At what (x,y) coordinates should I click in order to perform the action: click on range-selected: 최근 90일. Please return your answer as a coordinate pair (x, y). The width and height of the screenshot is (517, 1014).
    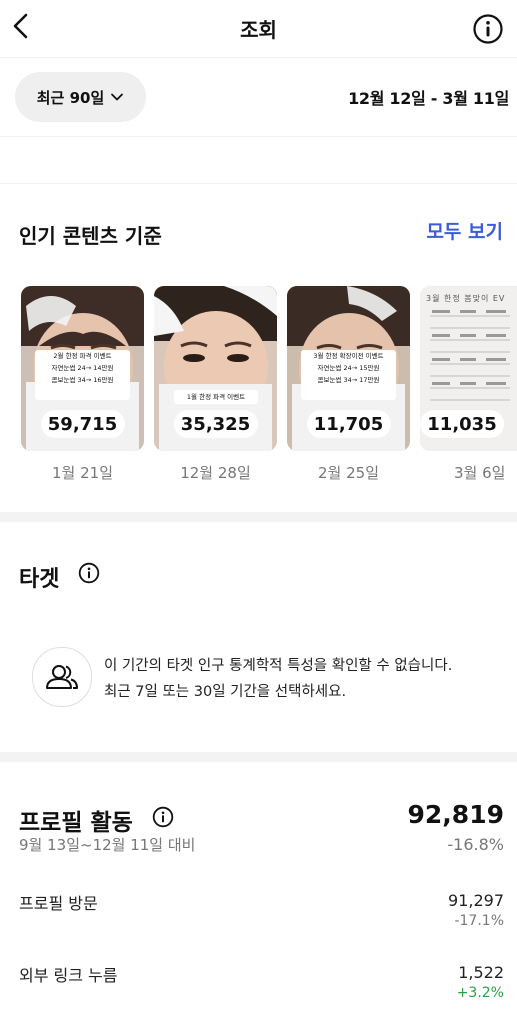
    Looking at the image, I should click on (70, 97).